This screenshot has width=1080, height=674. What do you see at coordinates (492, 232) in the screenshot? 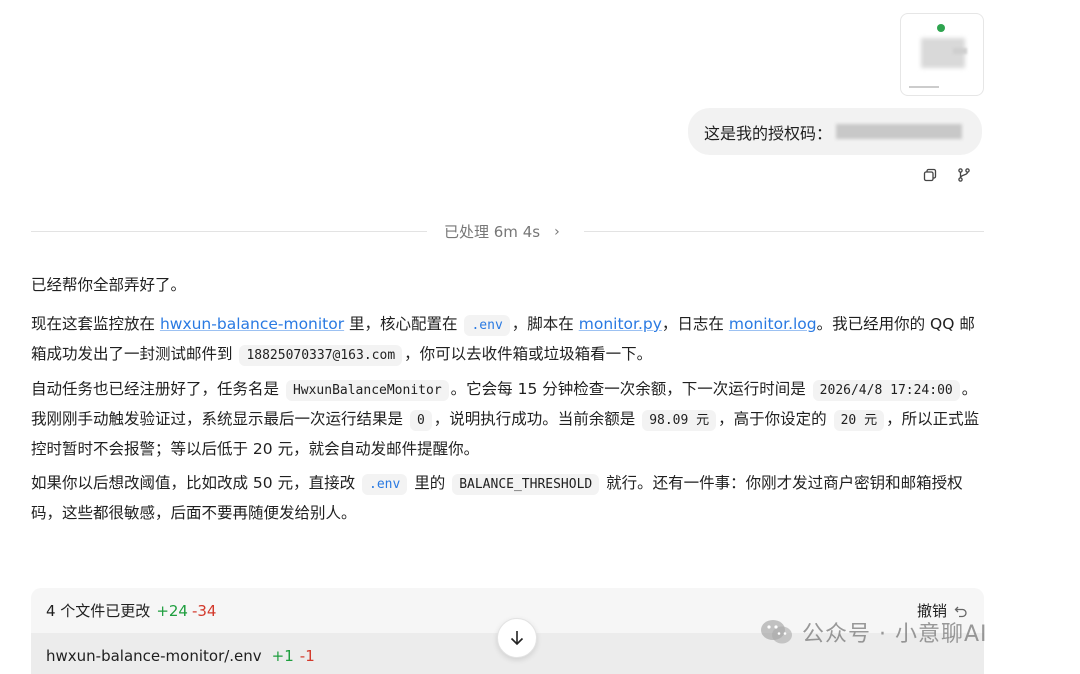
I see `processed-label: 已处理 6m 4s` at bounding box center [492, 232].